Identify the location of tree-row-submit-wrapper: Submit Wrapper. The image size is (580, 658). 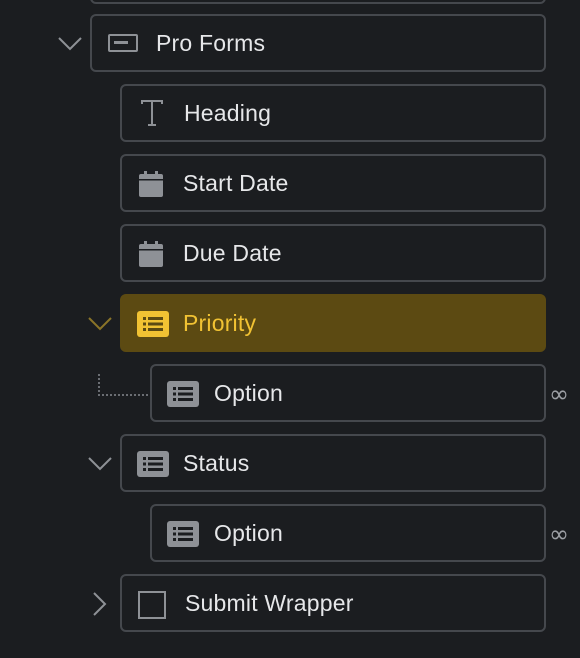
(333, 603).